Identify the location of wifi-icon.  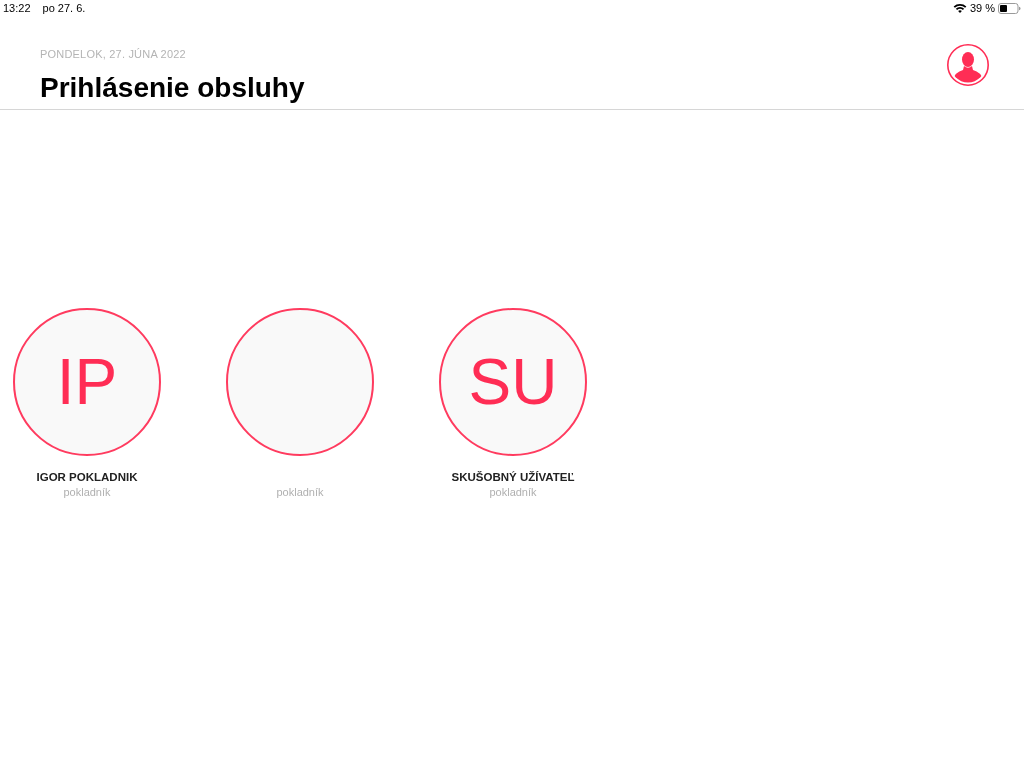
(959, 8).